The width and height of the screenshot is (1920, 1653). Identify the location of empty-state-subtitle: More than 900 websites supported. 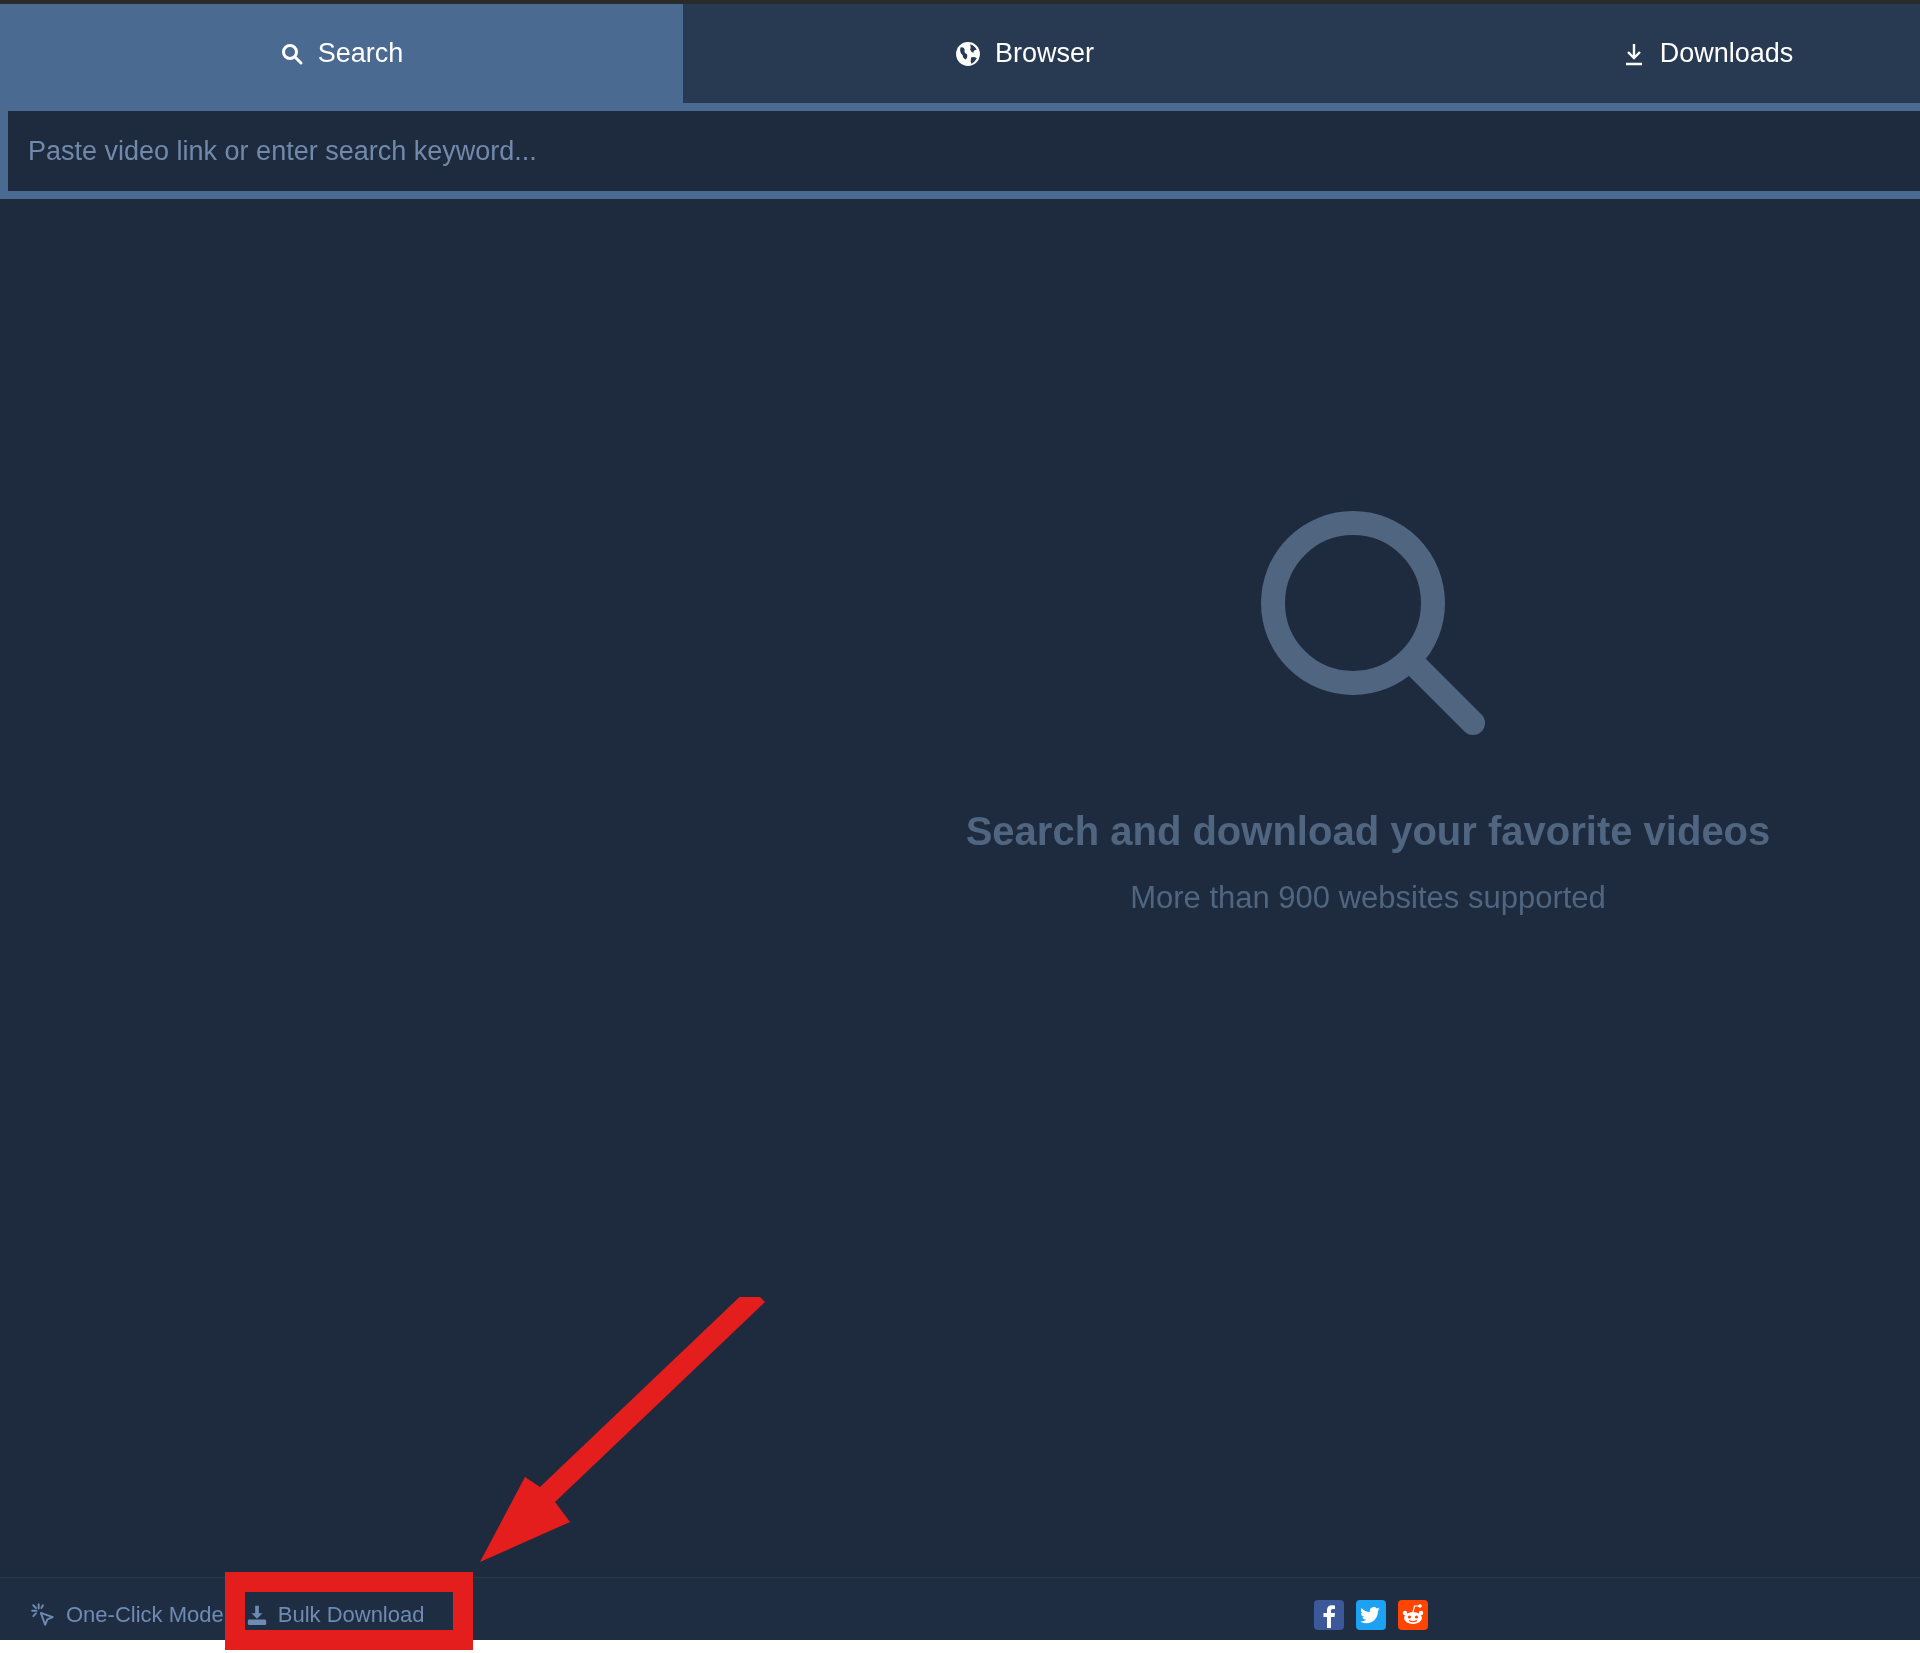
(1368, 898).